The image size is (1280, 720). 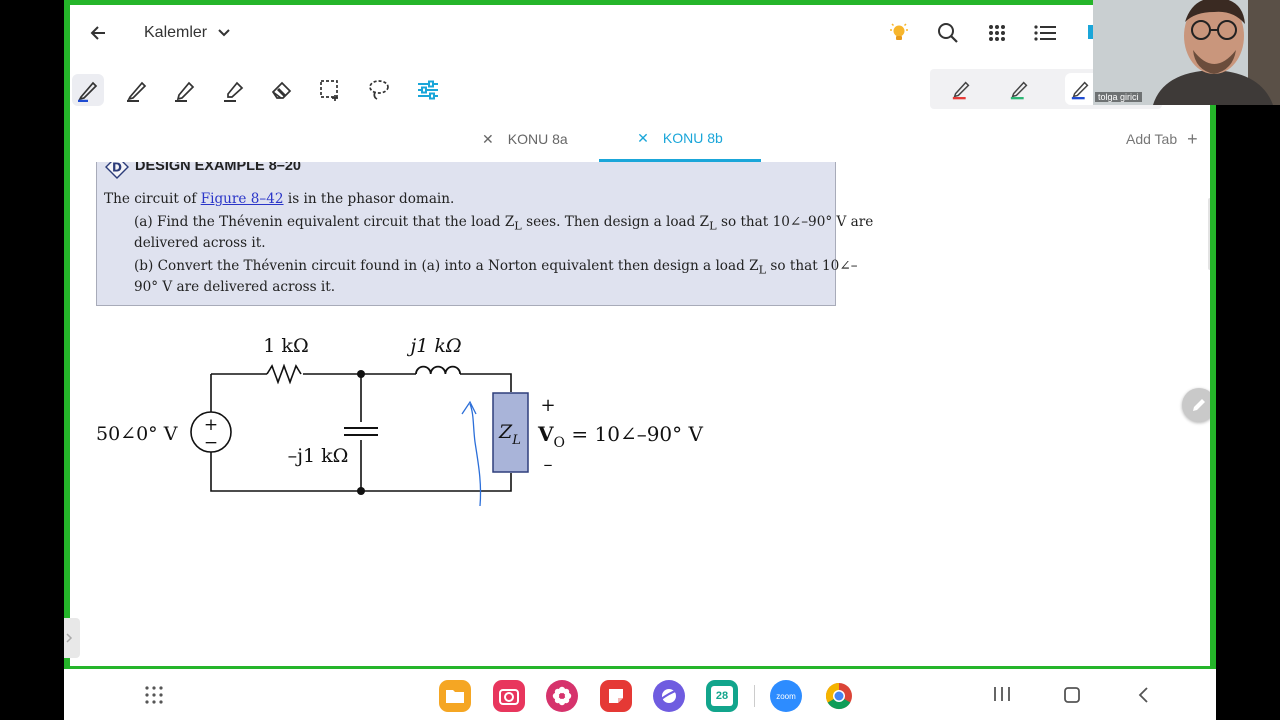 I want to click on note-icon, so click(x=616, y=696).